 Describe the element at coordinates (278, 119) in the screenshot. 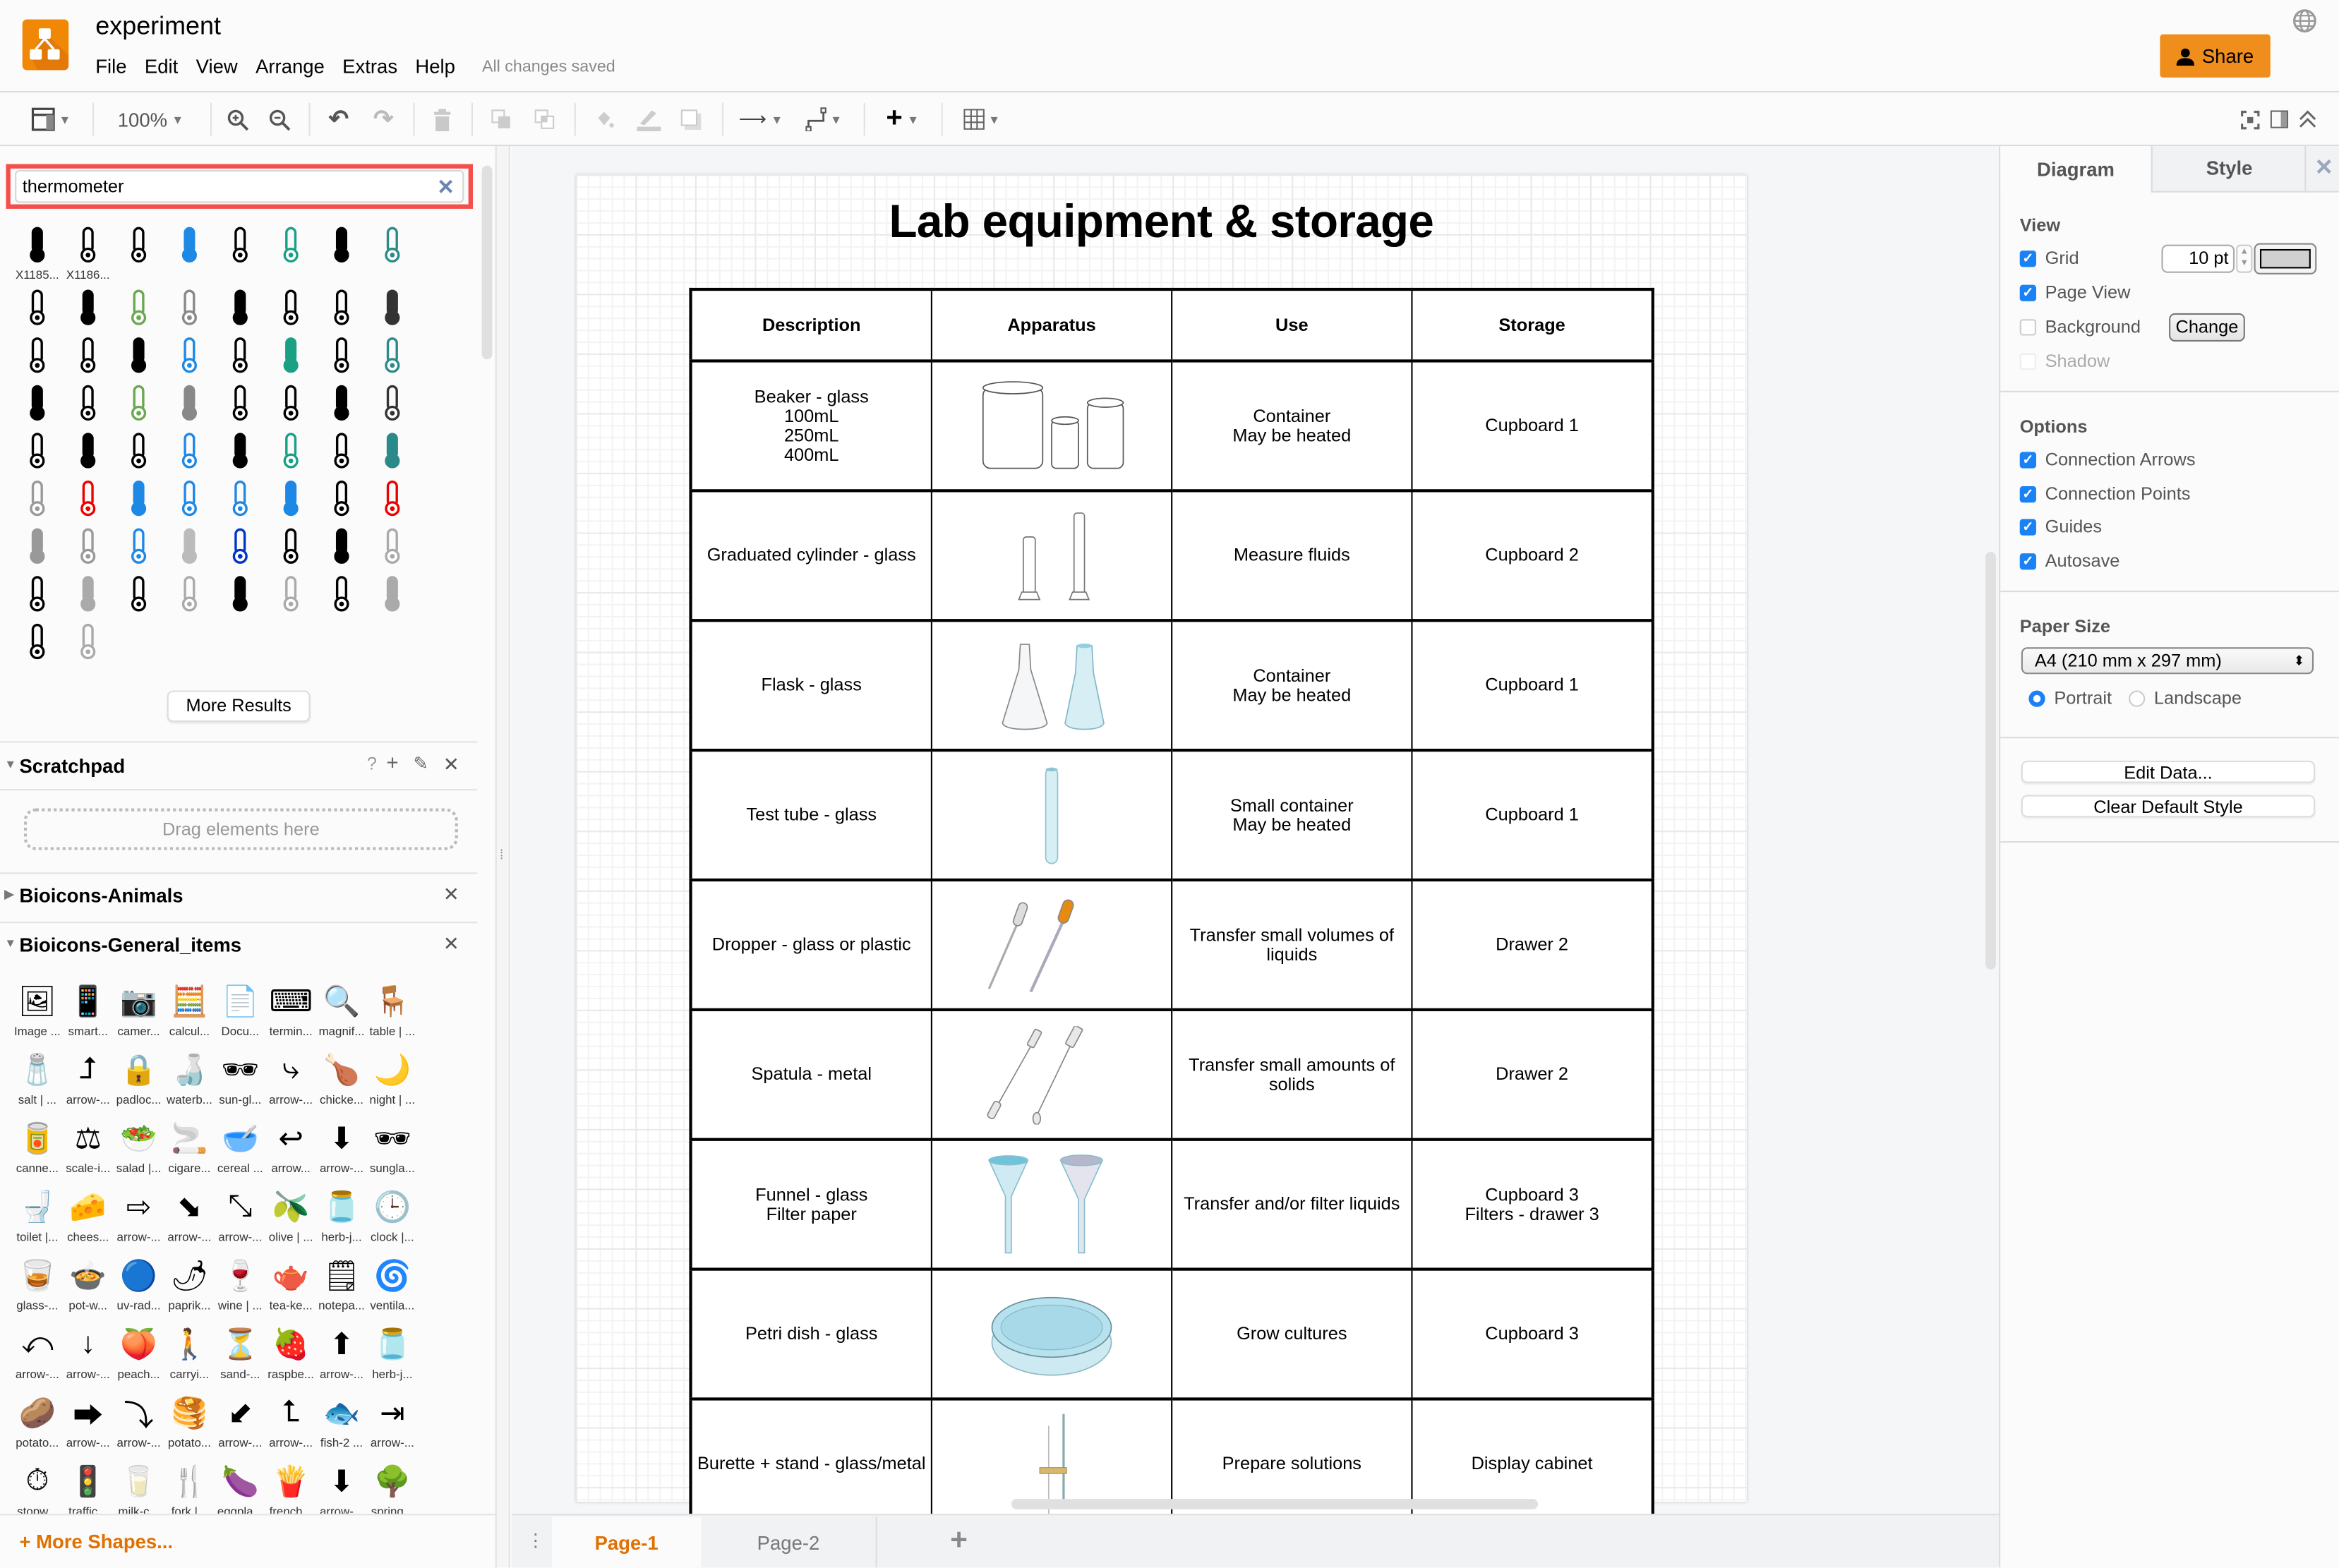

I see `zoom-out-button` at that location.